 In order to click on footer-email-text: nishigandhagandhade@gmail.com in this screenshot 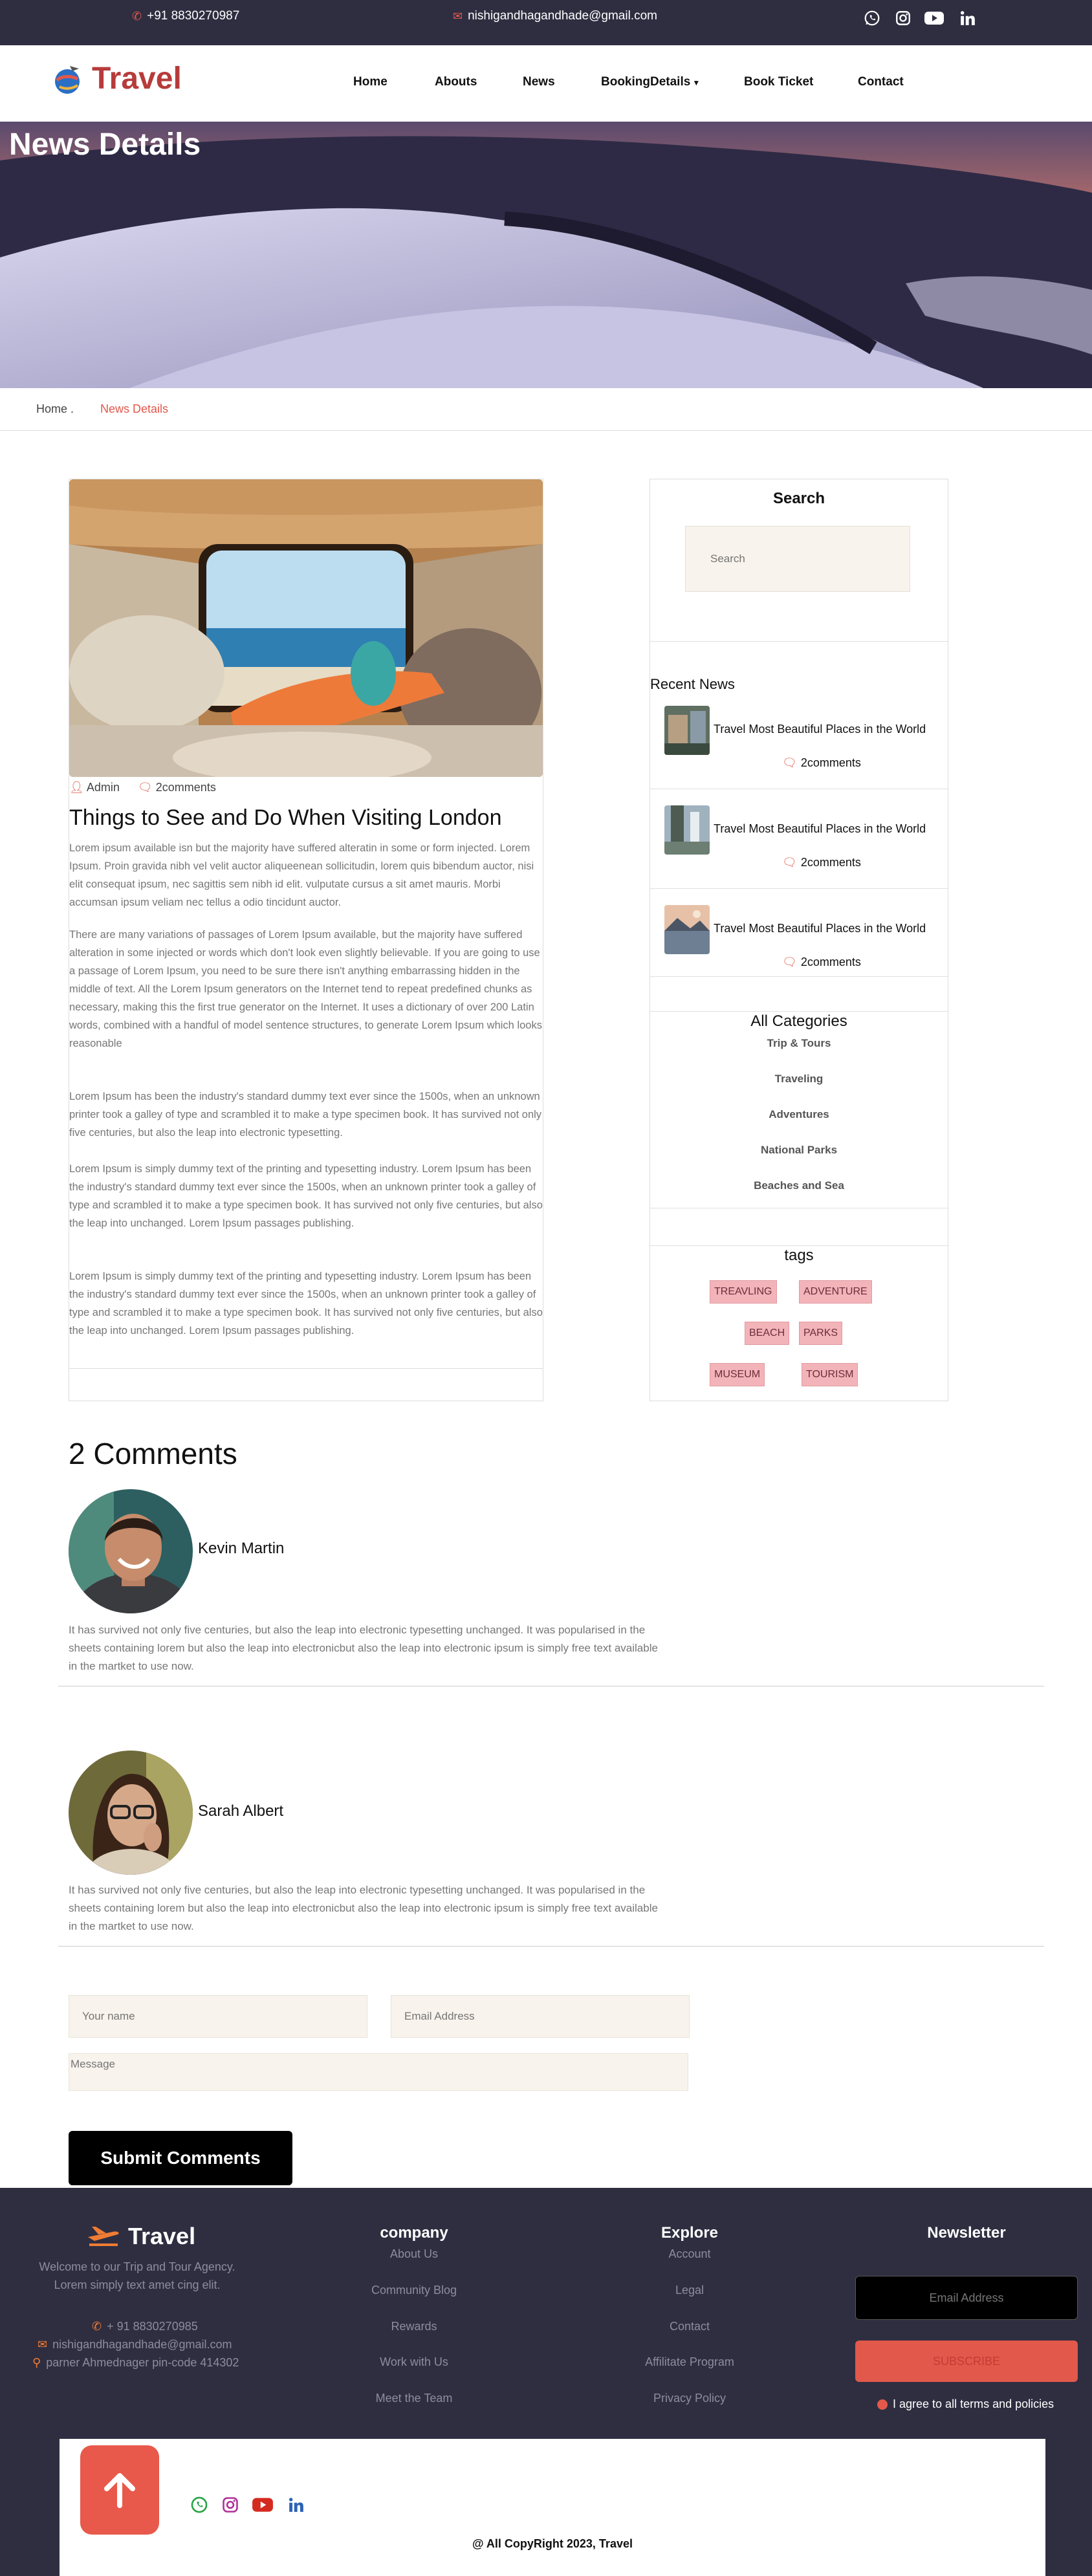, I will do `click(142, 2344)`.